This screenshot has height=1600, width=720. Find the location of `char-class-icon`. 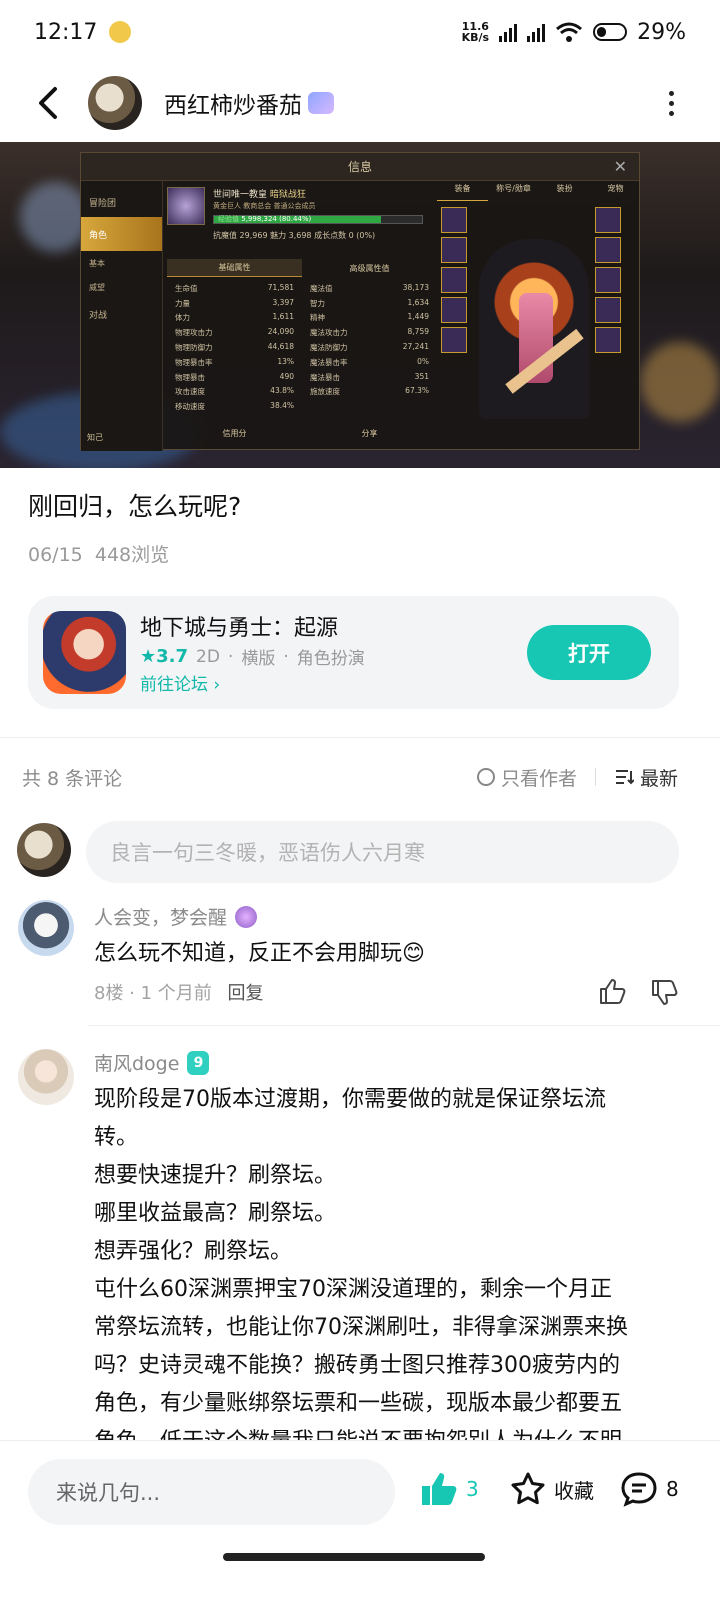

char-class-icon is located at coordinates (186, 206).